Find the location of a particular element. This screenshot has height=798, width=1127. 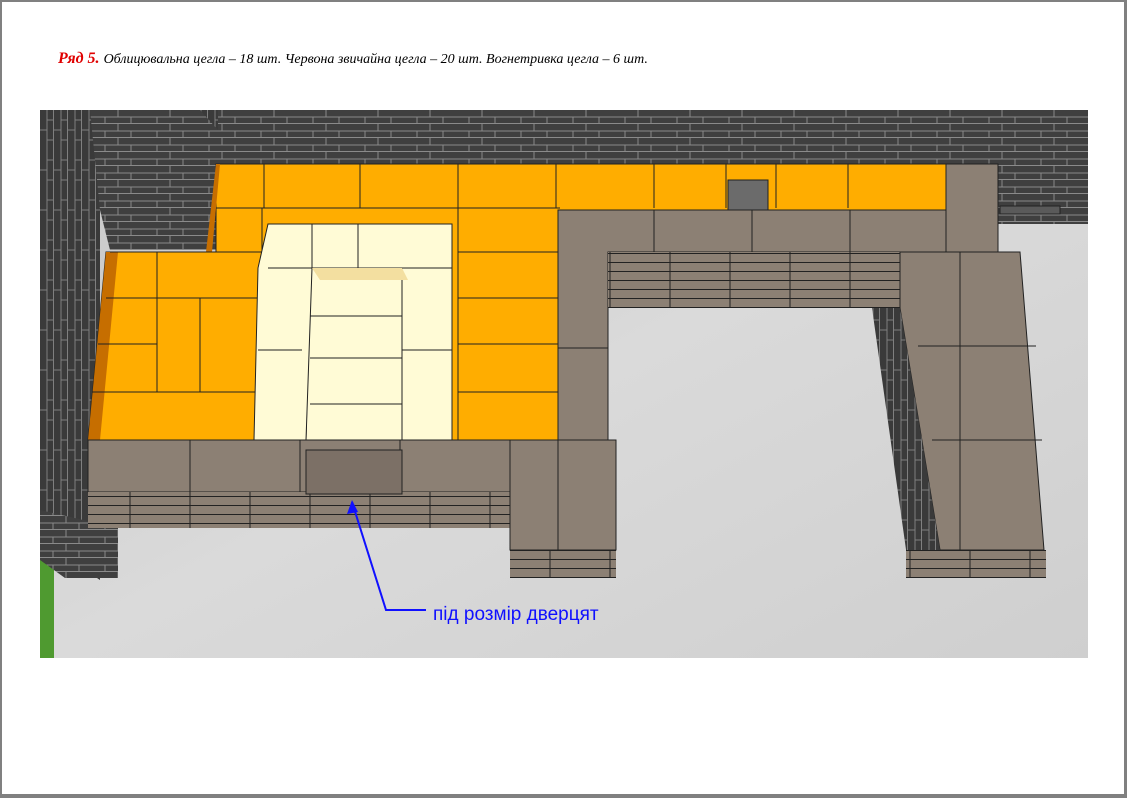

pipe is located at coordinates (1030, 210).